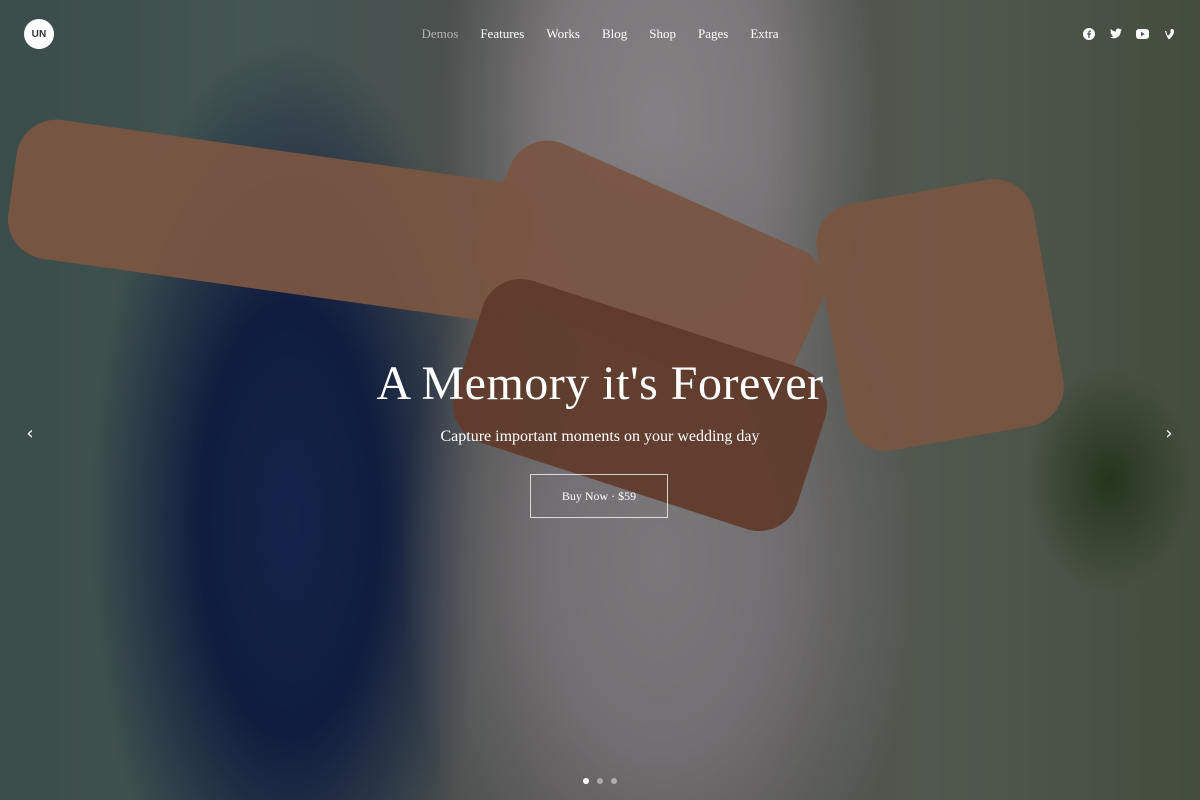  What do you see at coordinates (1115, 33) in the screenshot?
I see `twitter-icon` at bounding box center [1115, 33].